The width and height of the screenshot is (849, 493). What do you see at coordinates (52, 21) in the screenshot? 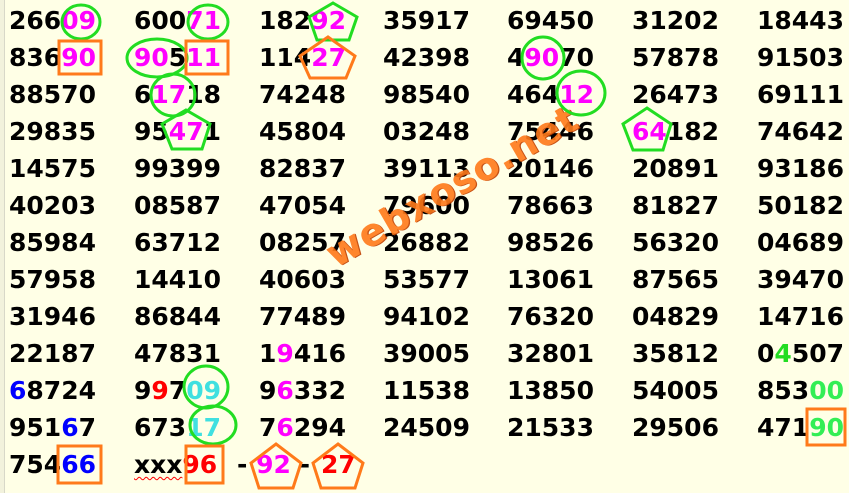
I see `number-cell: 26609` at bounding box center [52, 21].